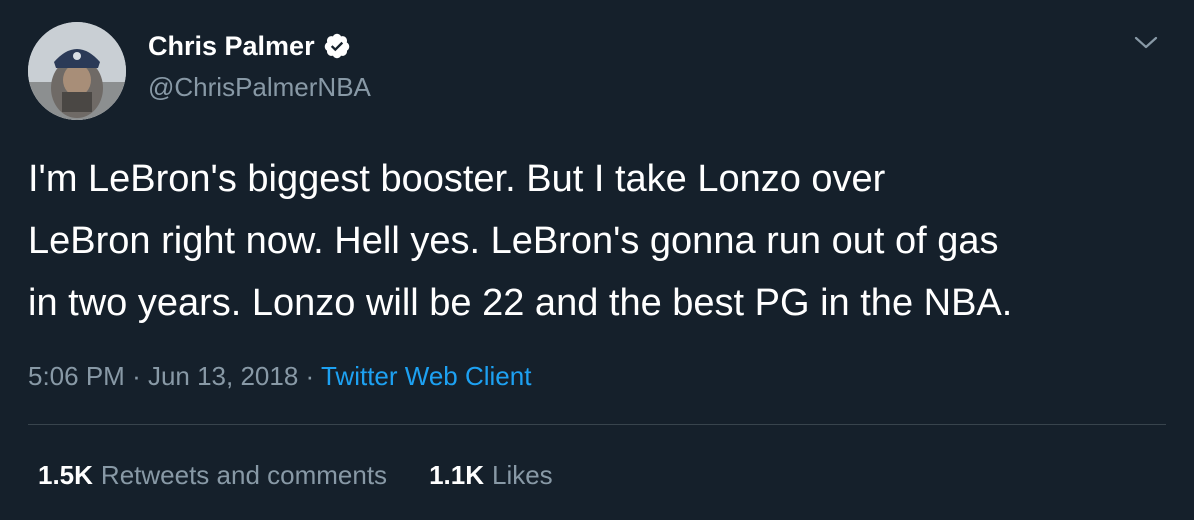 Image resolution: width=1194 pixels, height=520 pixels. Describe the element at coordinates (456, 475) in the screenshot. I see `likes-count: 1.1K` at that location.